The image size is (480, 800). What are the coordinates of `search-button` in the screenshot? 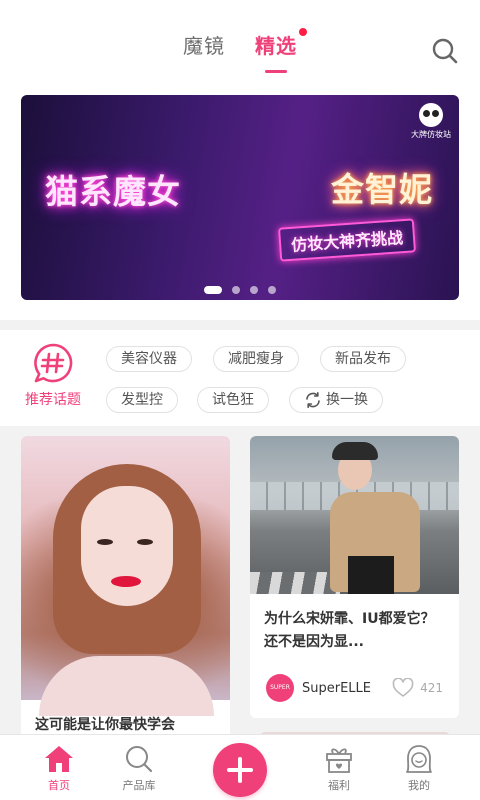 It's located at (445, 51).